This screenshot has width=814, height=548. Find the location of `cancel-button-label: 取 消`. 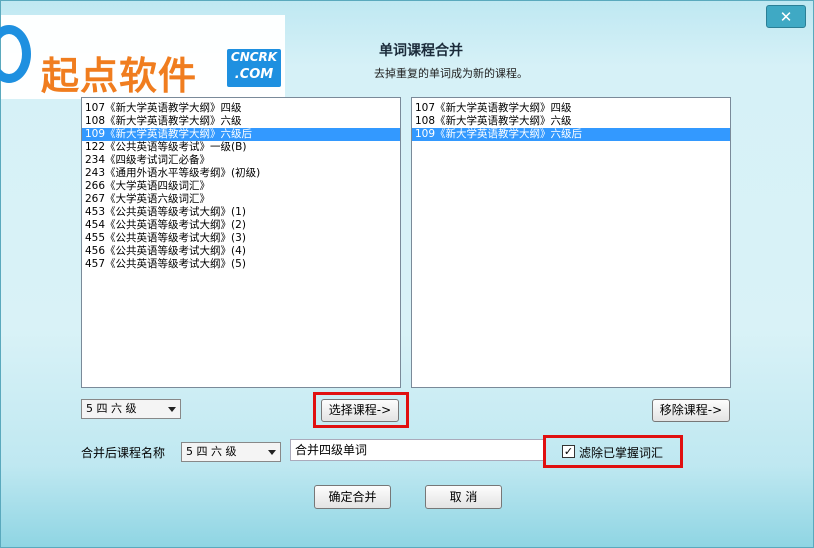

cancel-button-label: 取 消 is located at coordinates (463, 497).